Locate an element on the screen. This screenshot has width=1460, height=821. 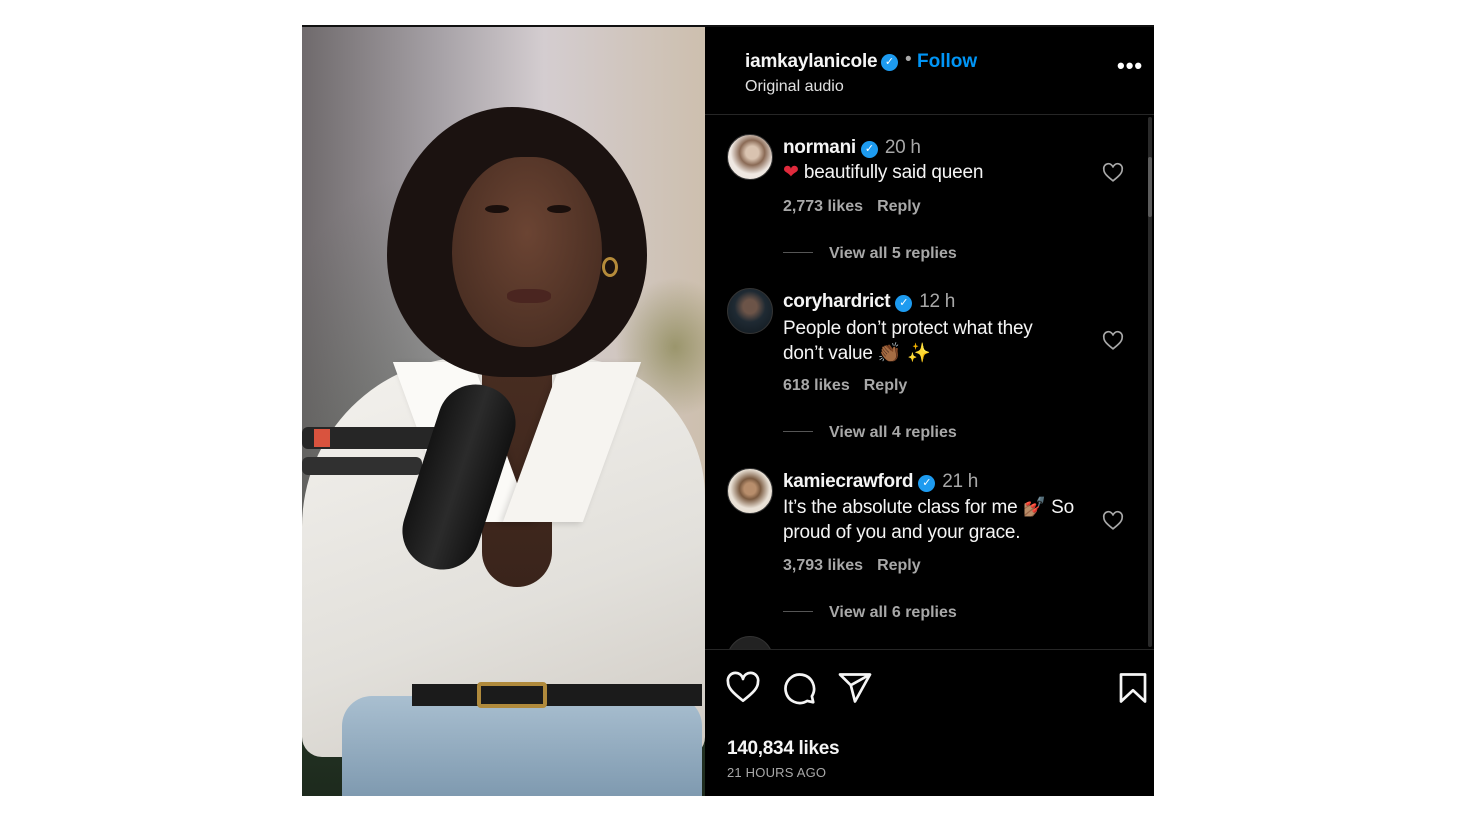
view-replies-button: View all 5 replies is located at coordinates (870, 254).